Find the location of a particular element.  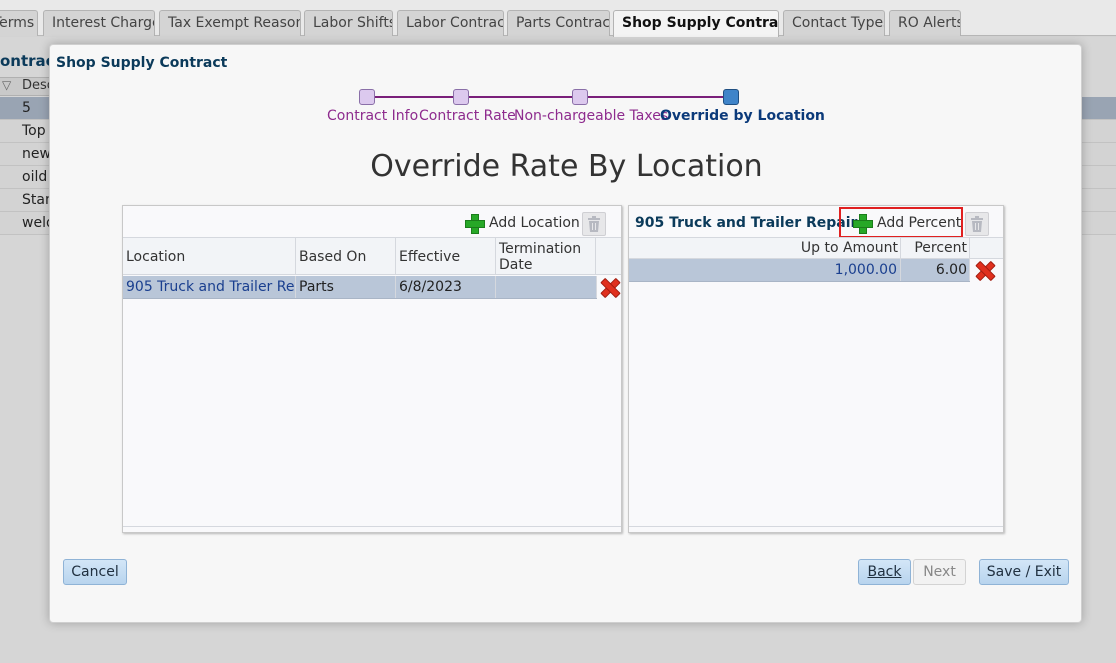

tab-ro-alerts: RO Alerts is located at coordinates (925, 23).